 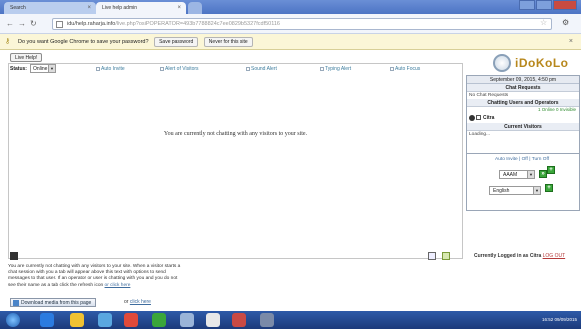 I want to click on operator-item: Citra, so click(x=523, y=118).